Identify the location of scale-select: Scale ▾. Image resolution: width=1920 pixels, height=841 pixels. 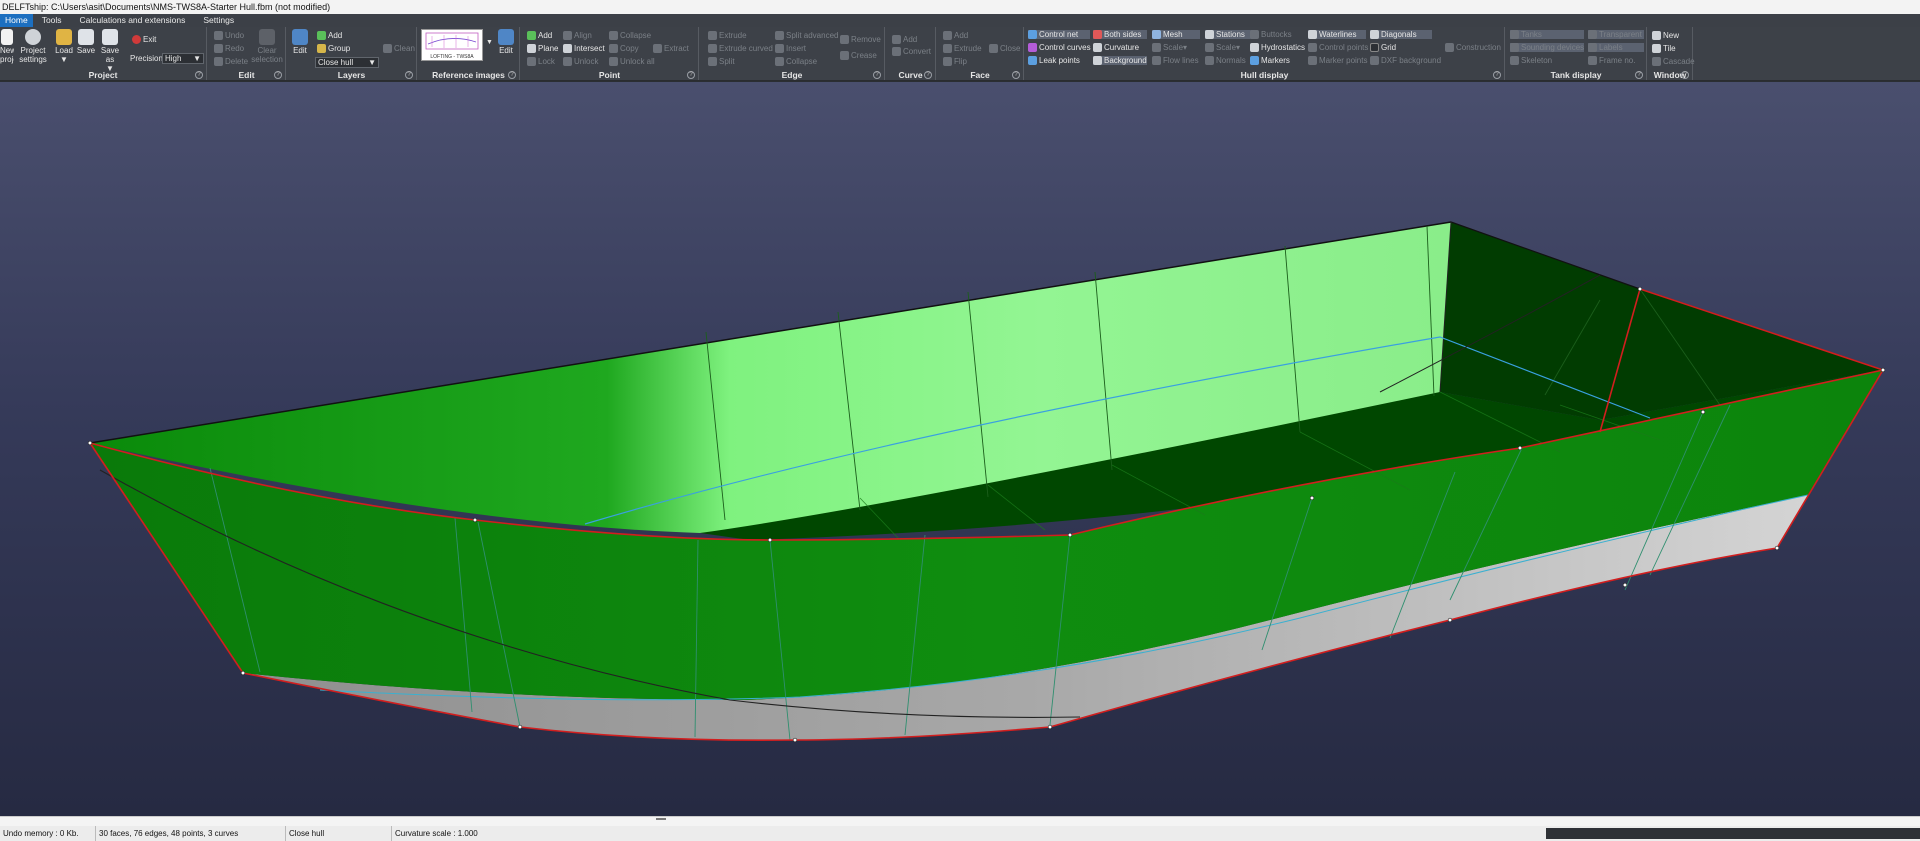
(1169, 47).